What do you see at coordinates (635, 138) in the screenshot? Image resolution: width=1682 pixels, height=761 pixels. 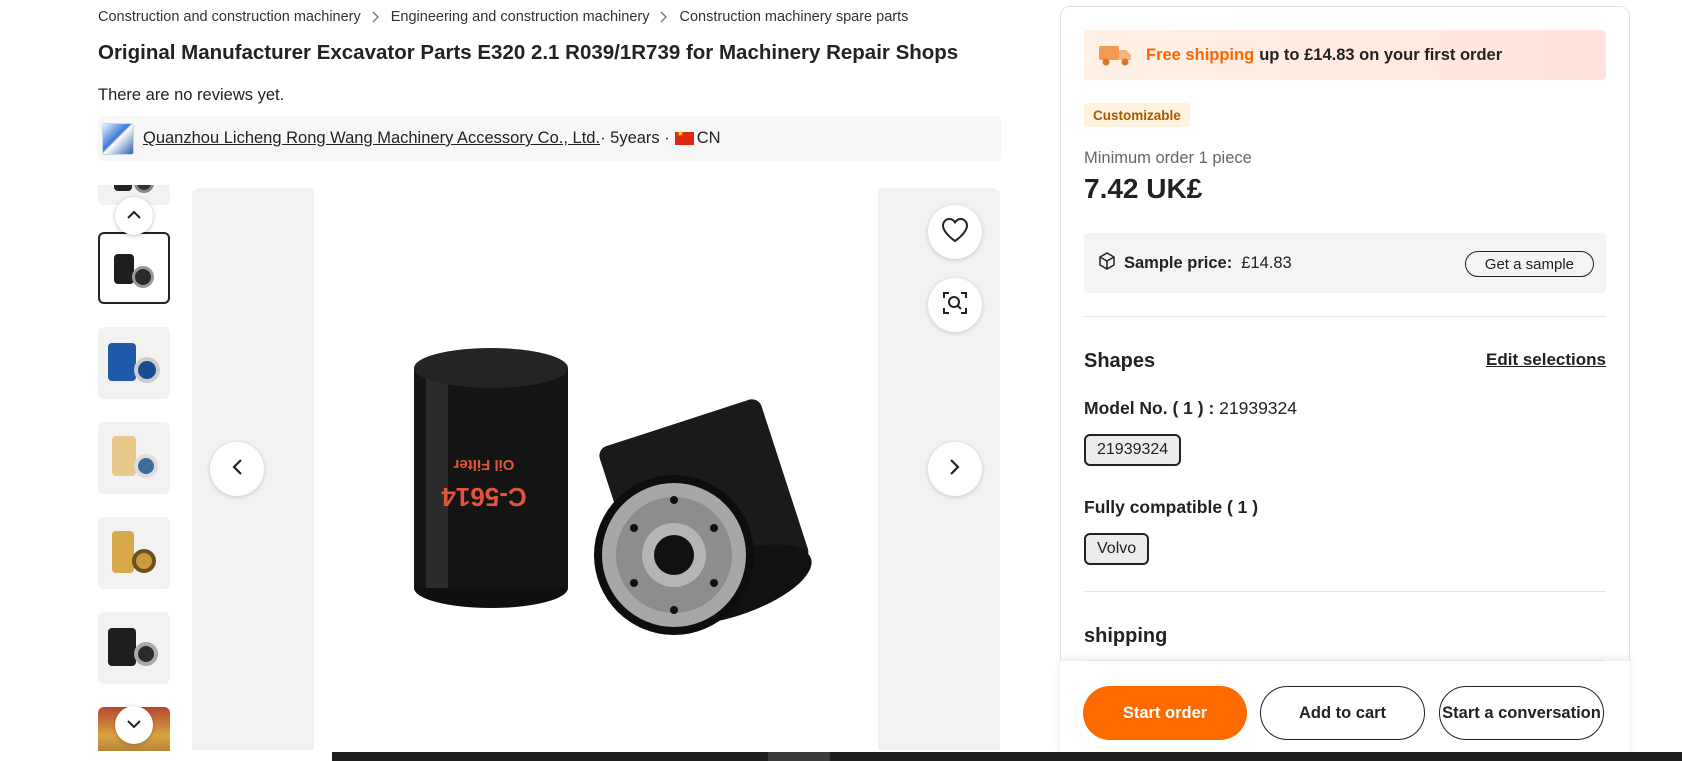 I see `supplier-years: · 5years ·` at bounding box center [635, 138].